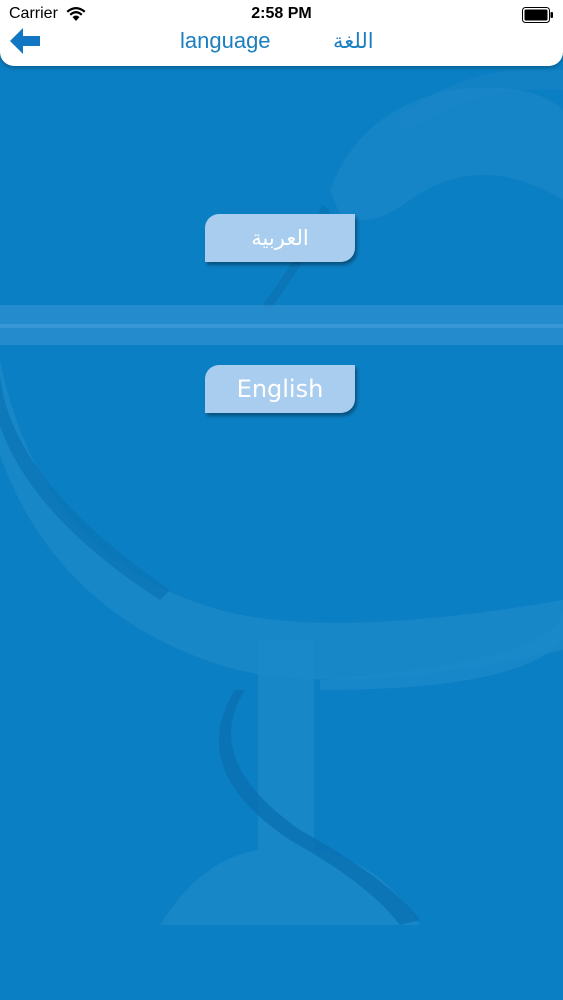  What do you see at coordinates (26, 41) in the screenshot?
I see `back-arrow-icon` at bounding box center [26, 41].